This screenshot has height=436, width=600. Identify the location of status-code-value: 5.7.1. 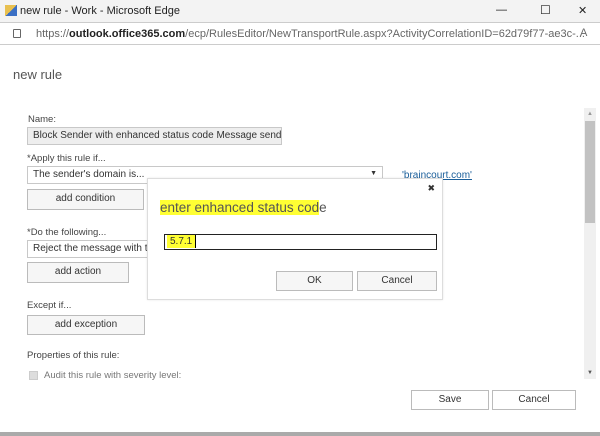
(182, 241).